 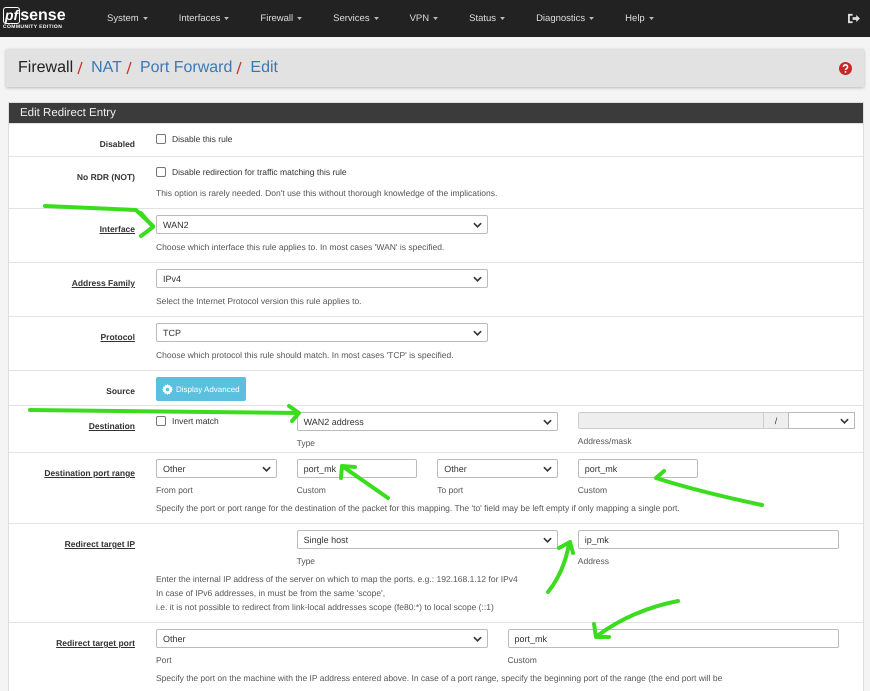 What do you see at coordinates (281, 18) in the screenshot?
I see `nav-menu-item: Firewall` at bounding box center [281, 18].